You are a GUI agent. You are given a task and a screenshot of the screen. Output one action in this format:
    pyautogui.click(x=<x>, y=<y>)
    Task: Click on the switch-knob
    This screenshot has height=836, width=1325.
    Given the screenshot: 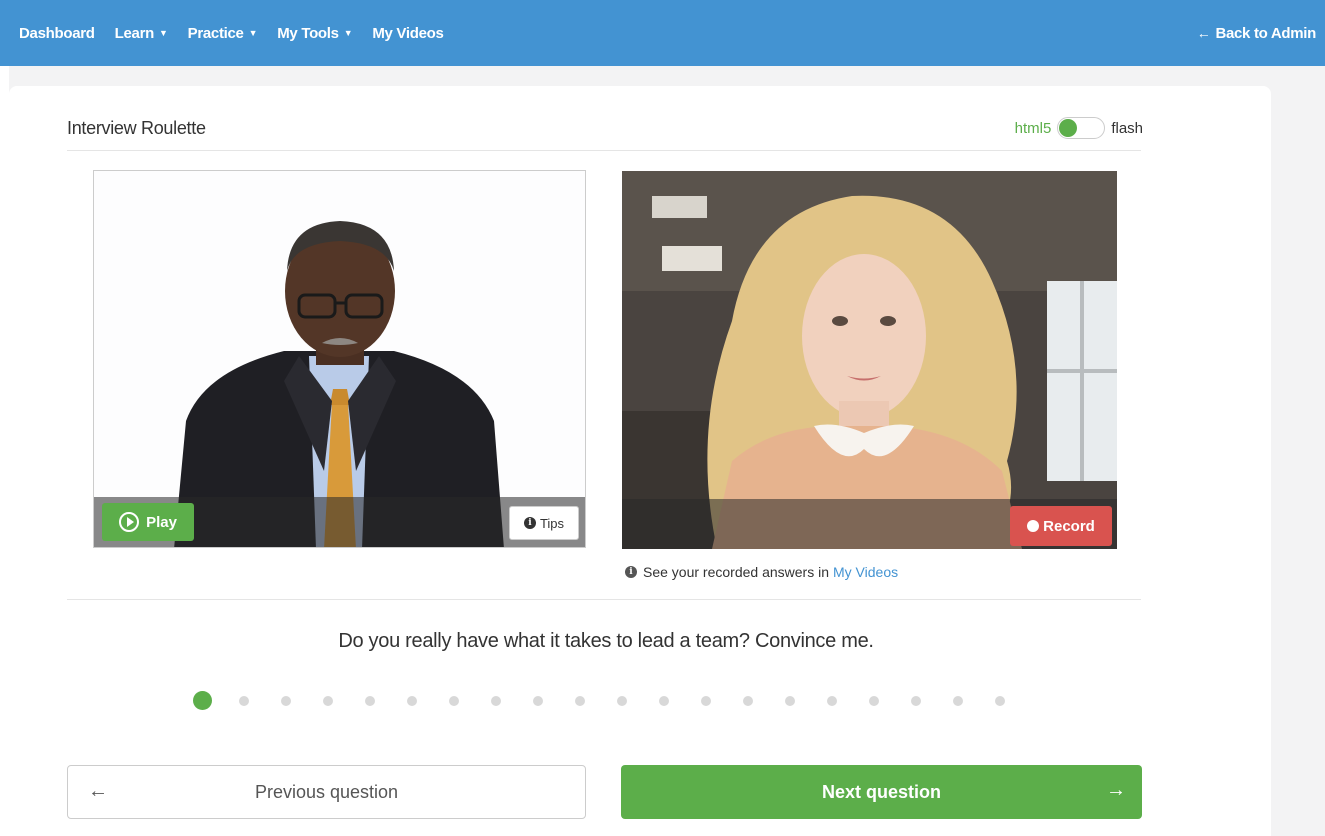 What is the action you would take?
    pyautogui.click(x=1068, y=128)
    